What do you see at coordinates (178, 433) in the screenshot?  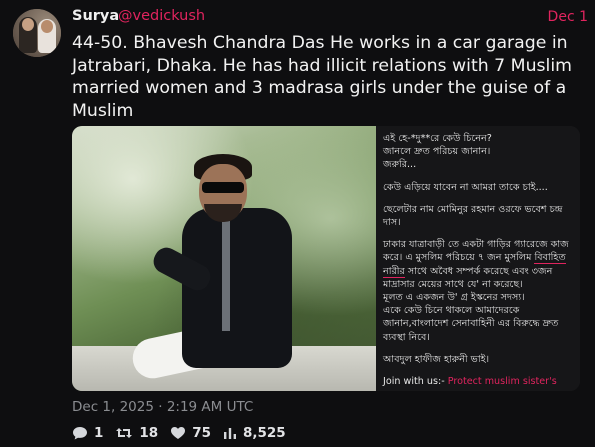 I see `heart-icon` at bounding box center [178, 433].